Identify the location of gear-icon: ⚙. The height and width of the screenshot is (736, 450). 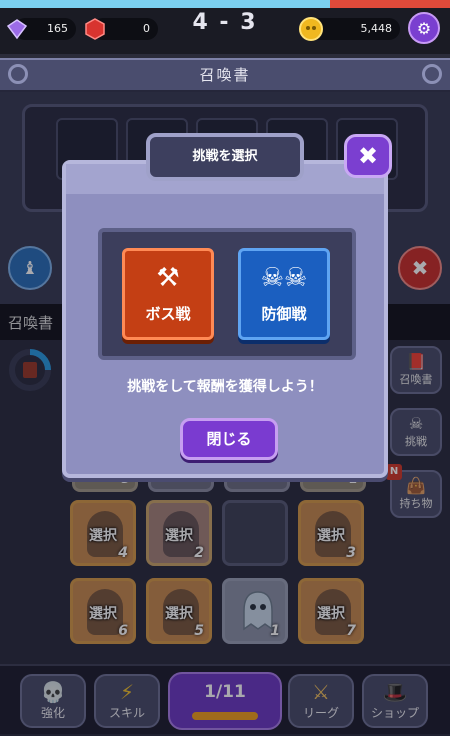
(424, 28).